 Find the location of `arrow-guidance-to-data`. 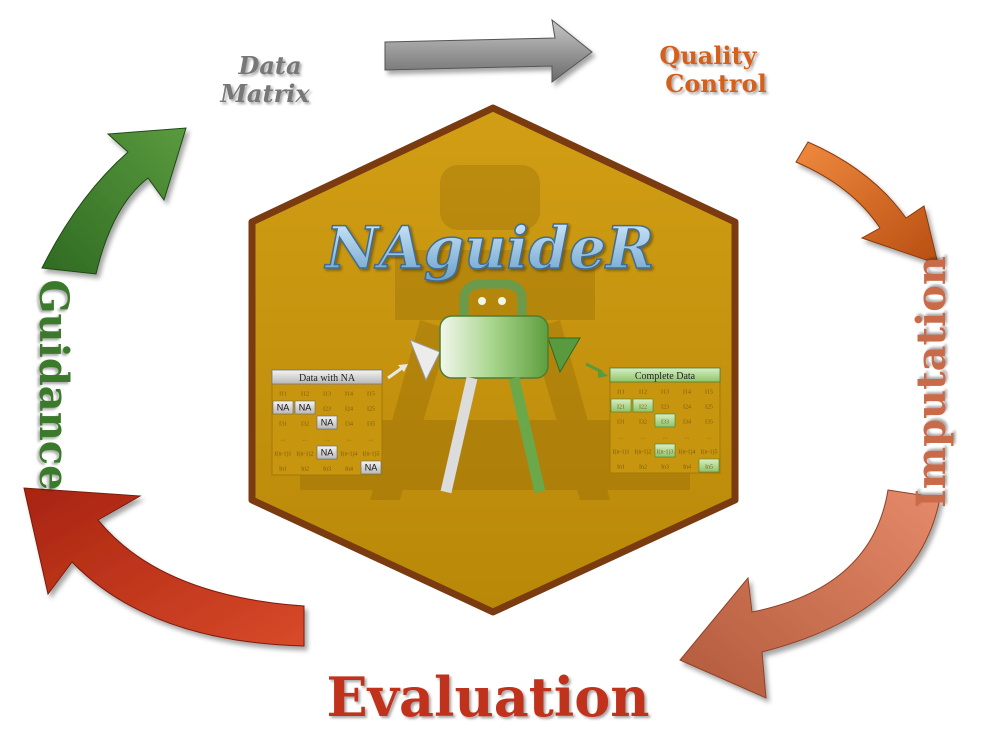

arrow-guidance-to-data is located at coordinates (114, 201).